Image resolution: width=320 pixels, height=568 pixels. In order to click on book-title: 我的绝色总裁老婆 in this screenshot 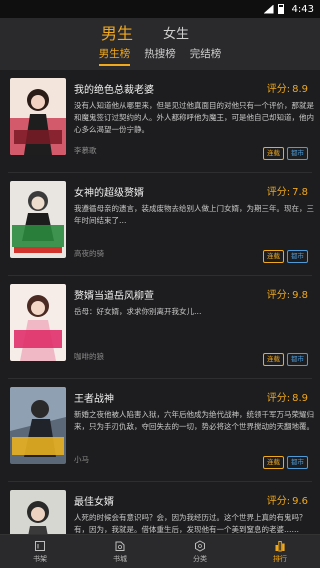, I will do `click(114, 88)`.